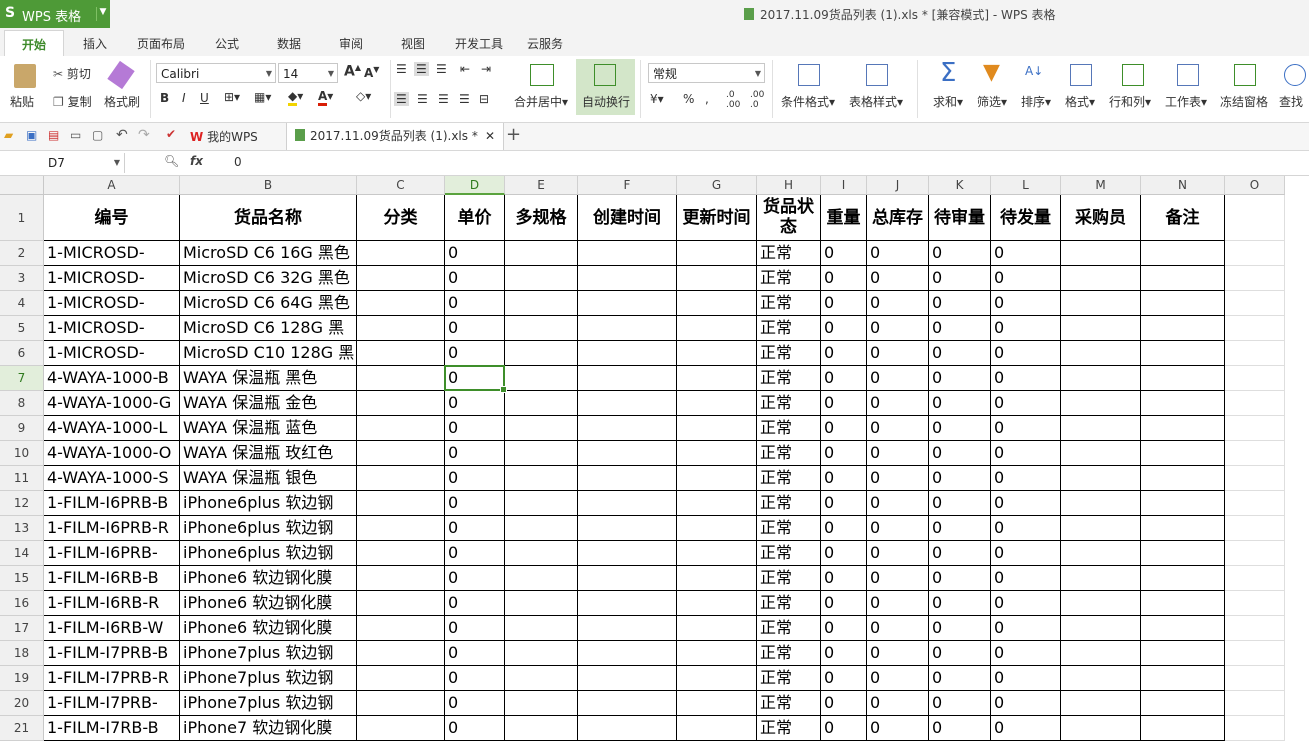  What do you see at coordinates (22, 453) in the screenshot?
I see `row-header: 10` at bounding box center [22, 453].